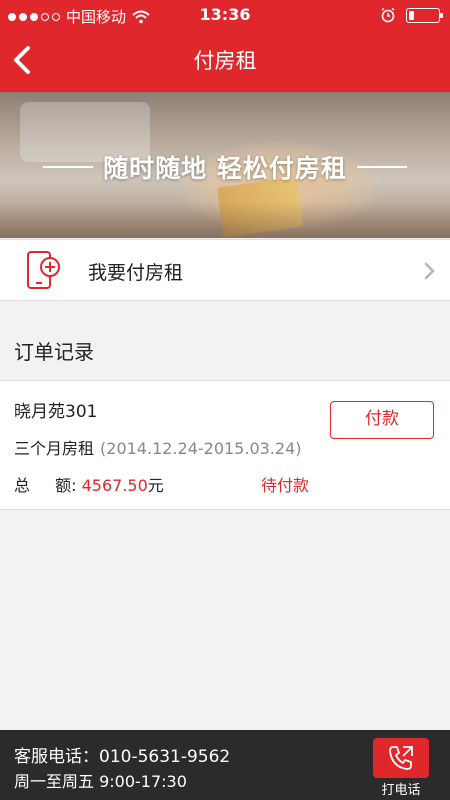 This screenshot has height=800, width=450. What do you see at coordinates (225, 341) in the screenshot?
I see `orders-section-header: 订单记录` at bounding box center [225, 341].